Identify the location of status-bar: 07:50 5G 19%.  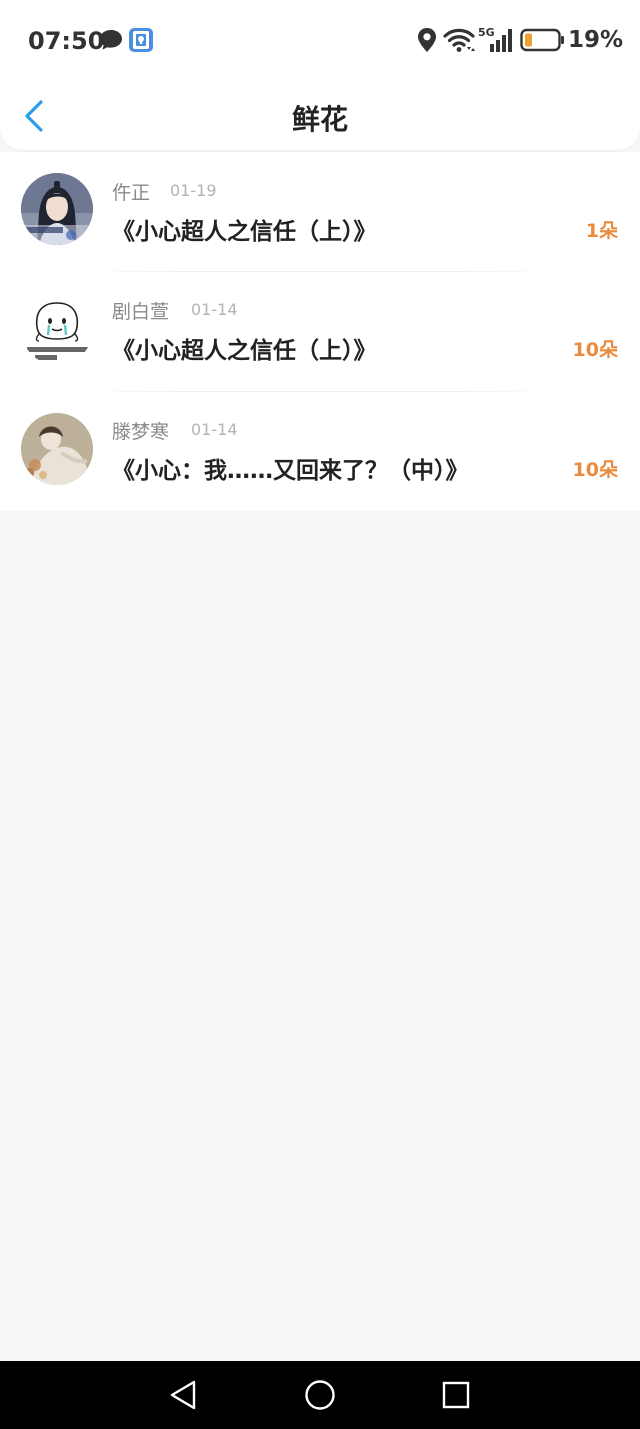
(320, 41).